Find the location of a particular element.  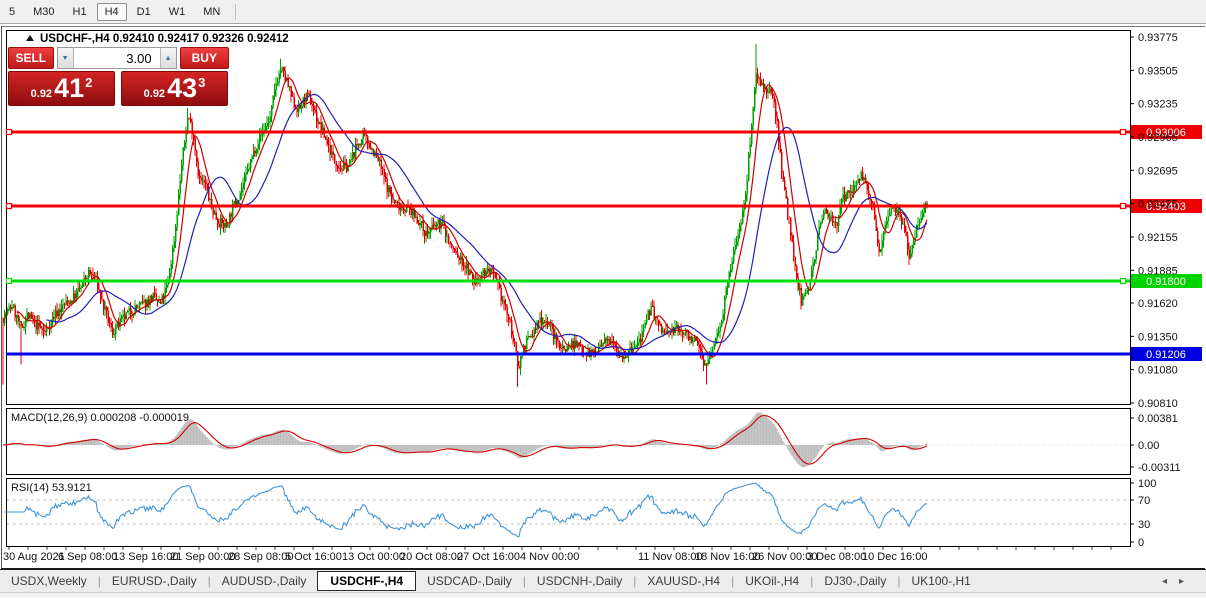

tab-usdchf-h4: USDCHF-,H4 is located at coordinates (367, 581).